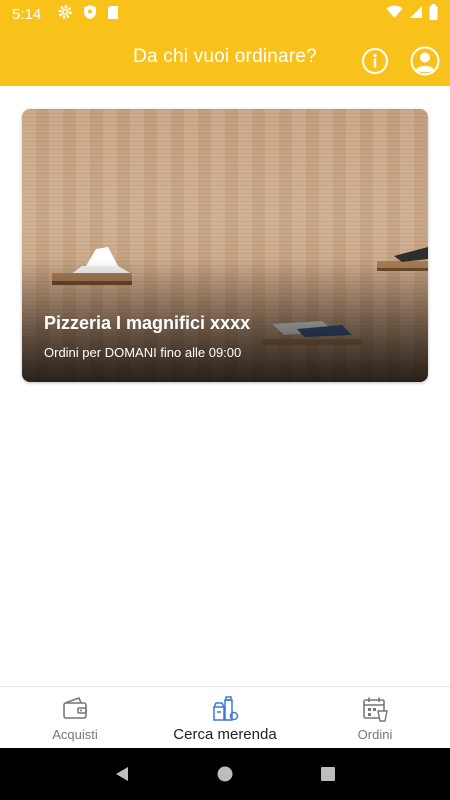 This screenshot has width=450, height=800. I want to click on system-nav-bar, so click(225, 774).